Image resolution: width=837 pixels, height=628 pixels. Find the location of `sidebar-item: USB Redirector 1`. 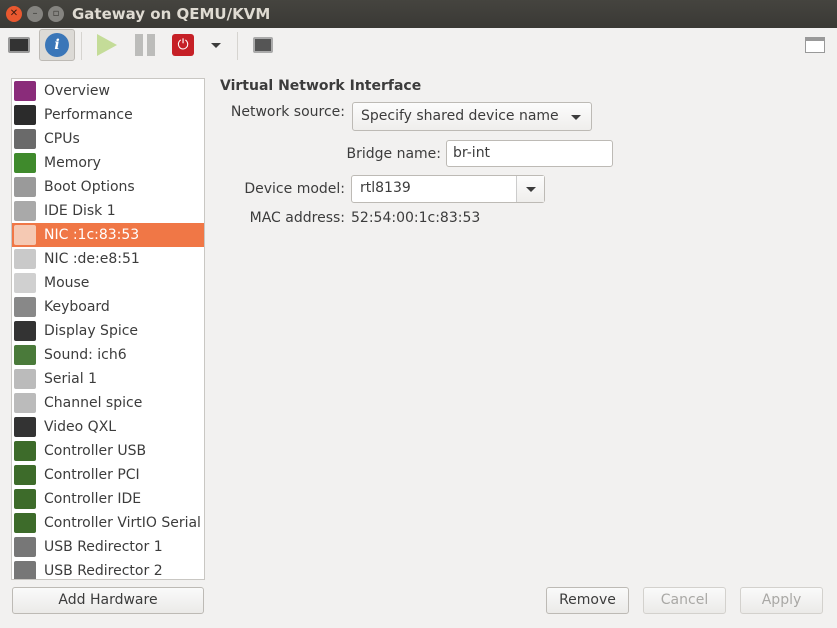

sidebar-item: USB Redirector 1 is located at coordinates (108, 547).